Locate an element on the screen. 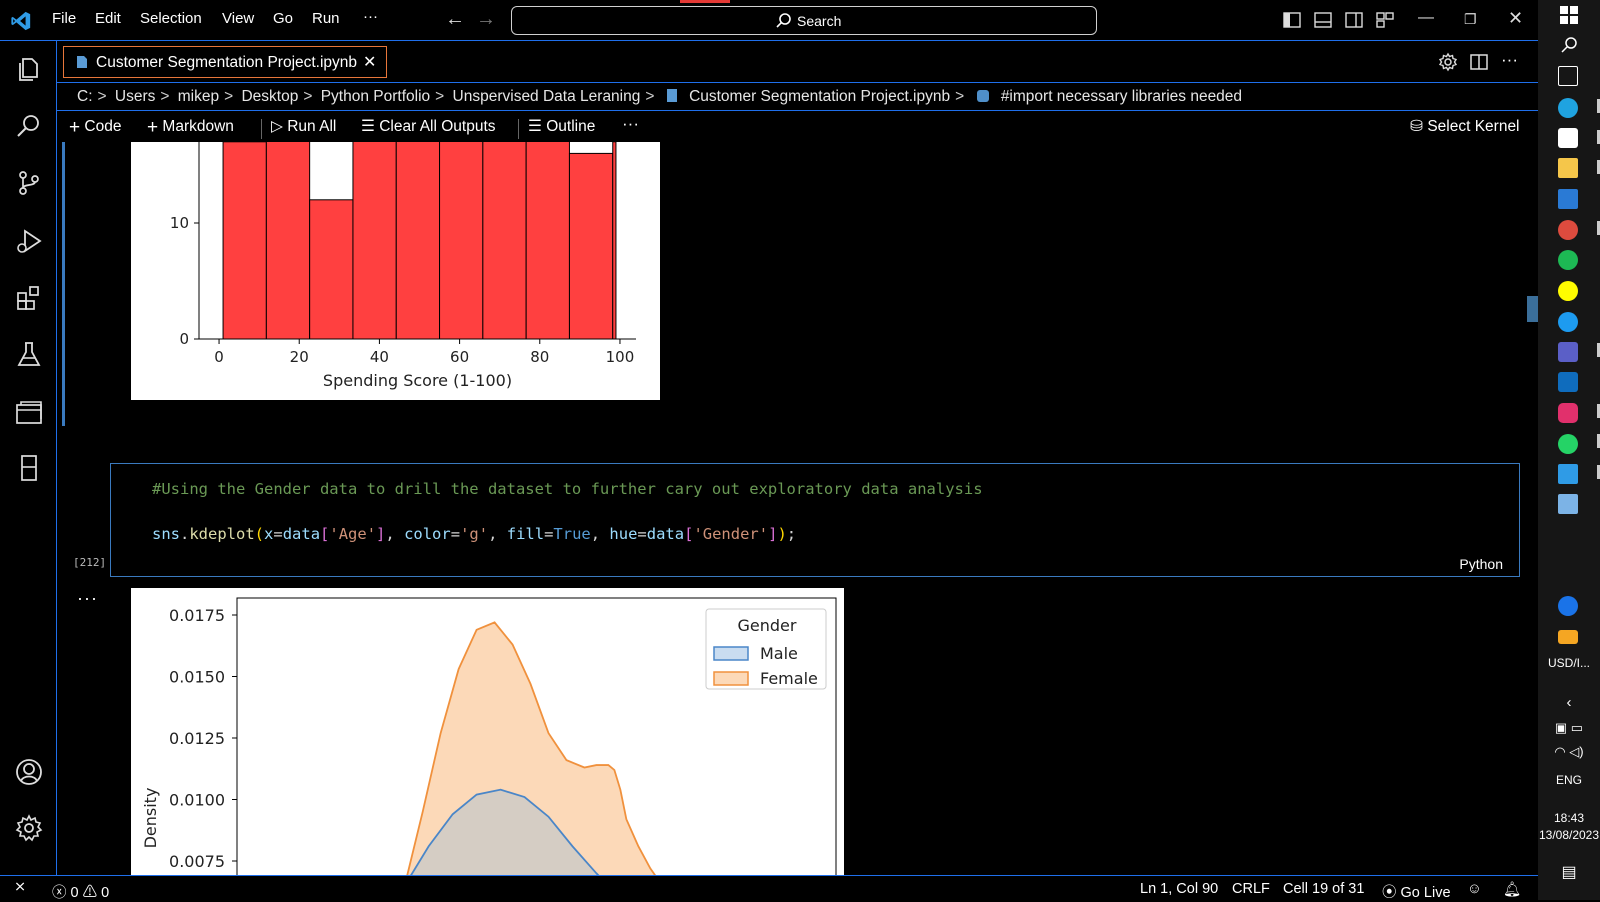 This screenshot has height=902, width=1600. breadcrumb-drive: C: is located at coordinates (85, 96).